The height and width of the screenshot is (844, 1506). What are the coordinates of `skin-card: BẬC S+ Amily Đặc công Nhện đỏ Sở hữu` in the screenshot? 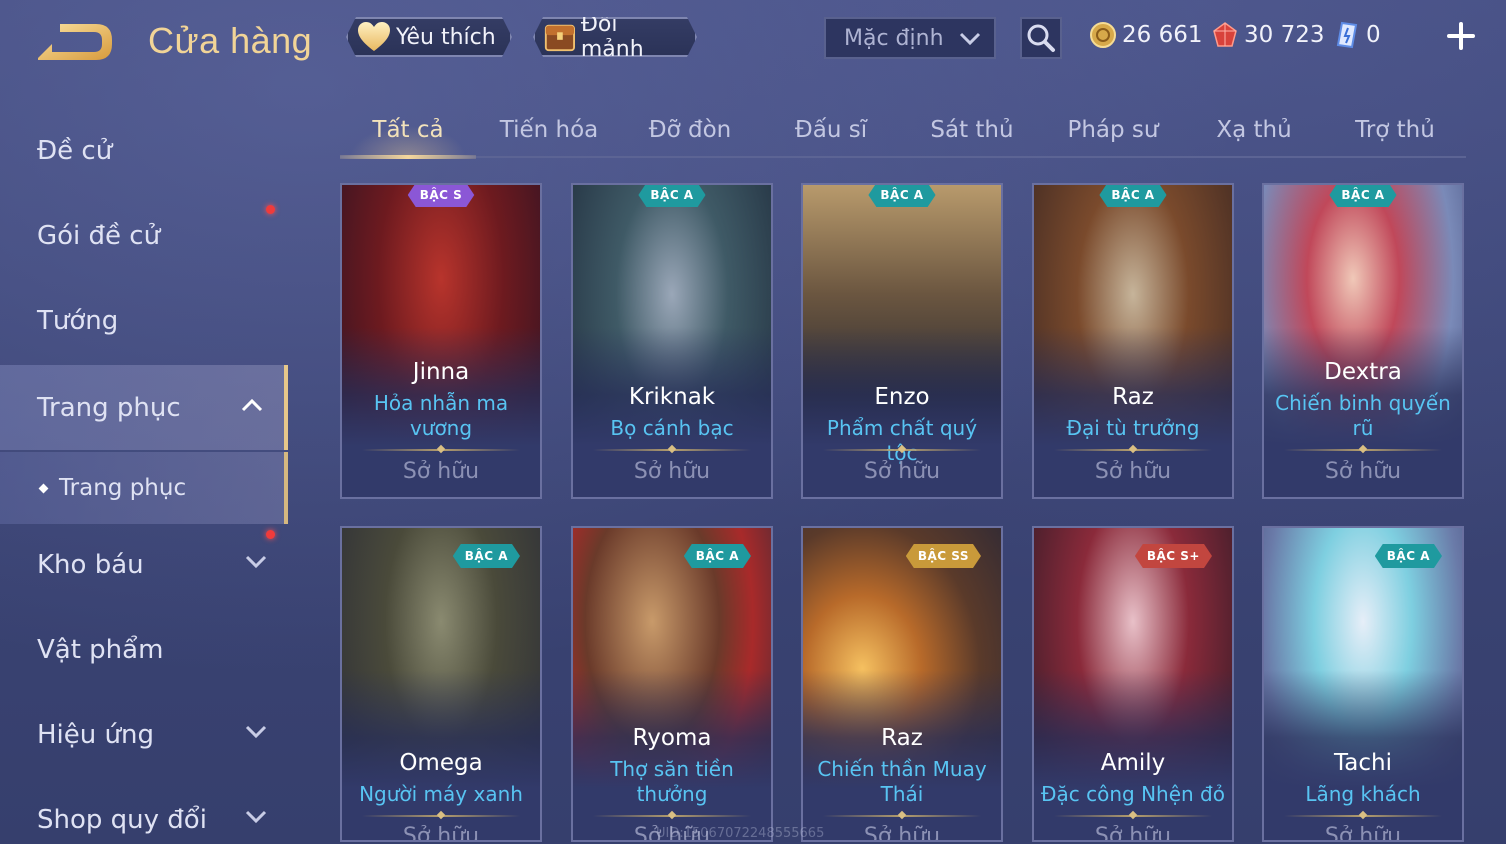 It's located at (1133, 684).